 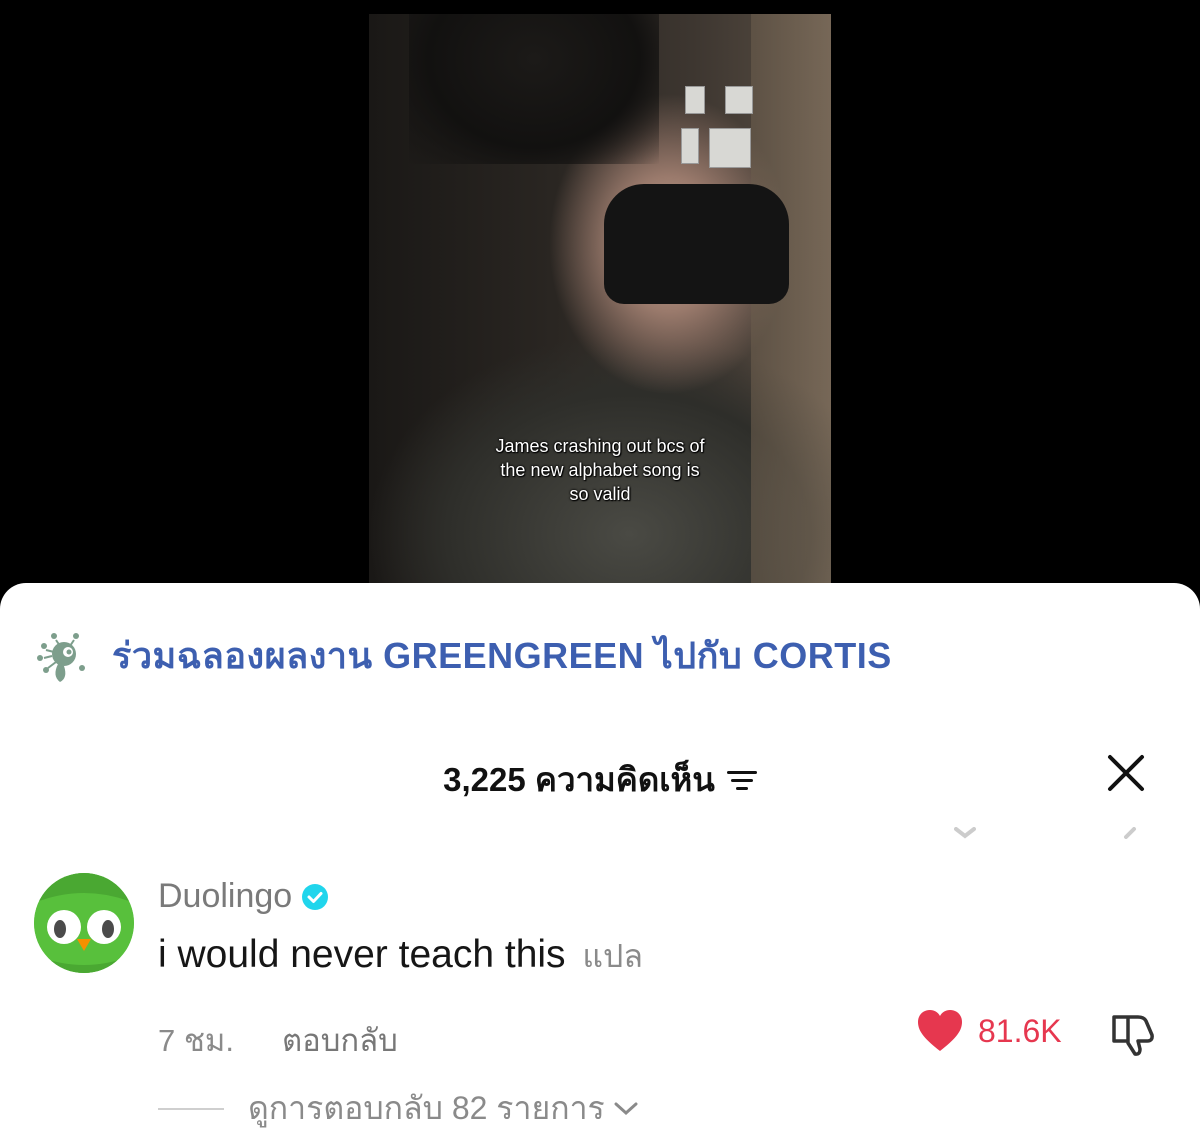 What do you see at coordinates (1020, 1030) in the screenshot?
I see `like-count: 81.6K` at bounding box center [1020, 1030].